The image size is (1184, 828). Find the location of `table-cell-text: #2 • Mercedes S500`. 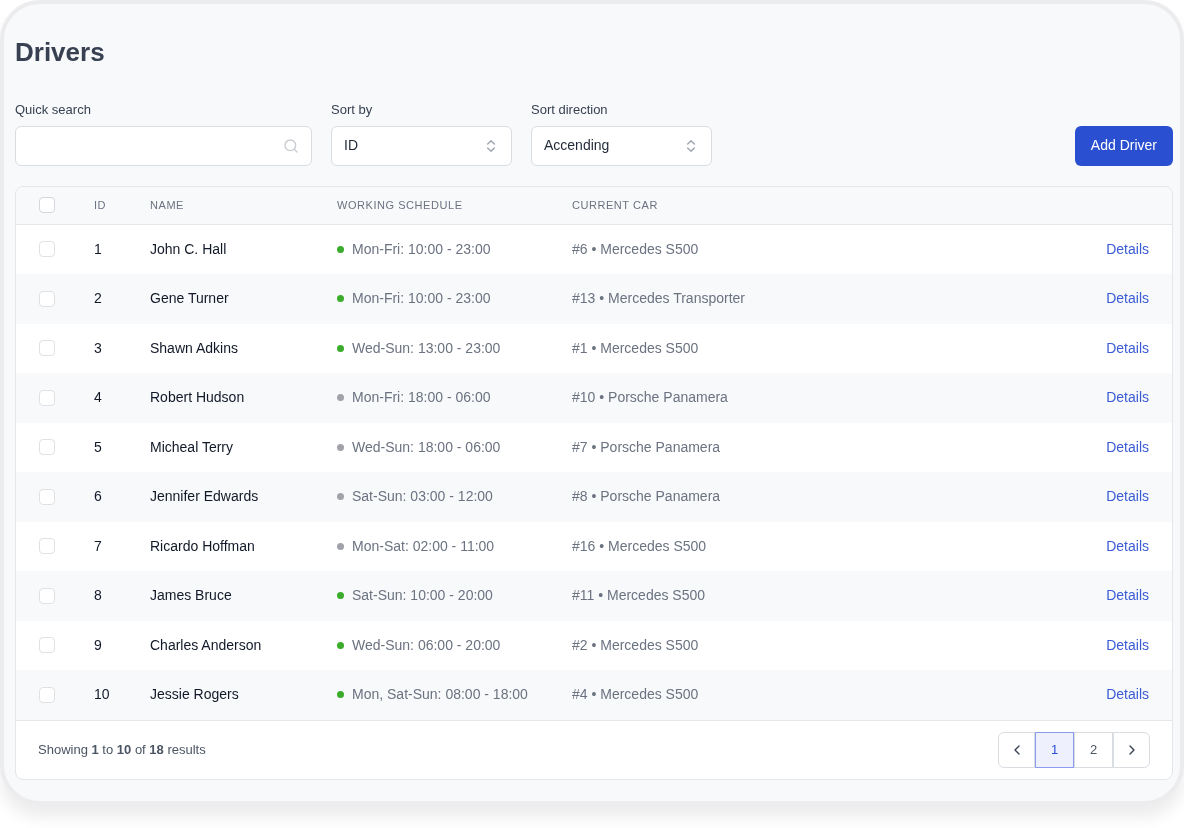

table-cell-text: #2 • Mercedes S500 is located at coordinates (636, 645).